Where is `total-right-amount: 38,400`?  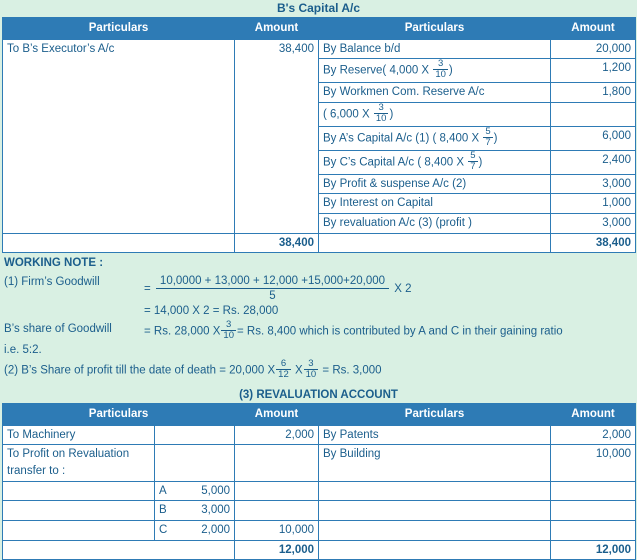
total-right-amount: 38,400 is located at coordinates (593, 243).